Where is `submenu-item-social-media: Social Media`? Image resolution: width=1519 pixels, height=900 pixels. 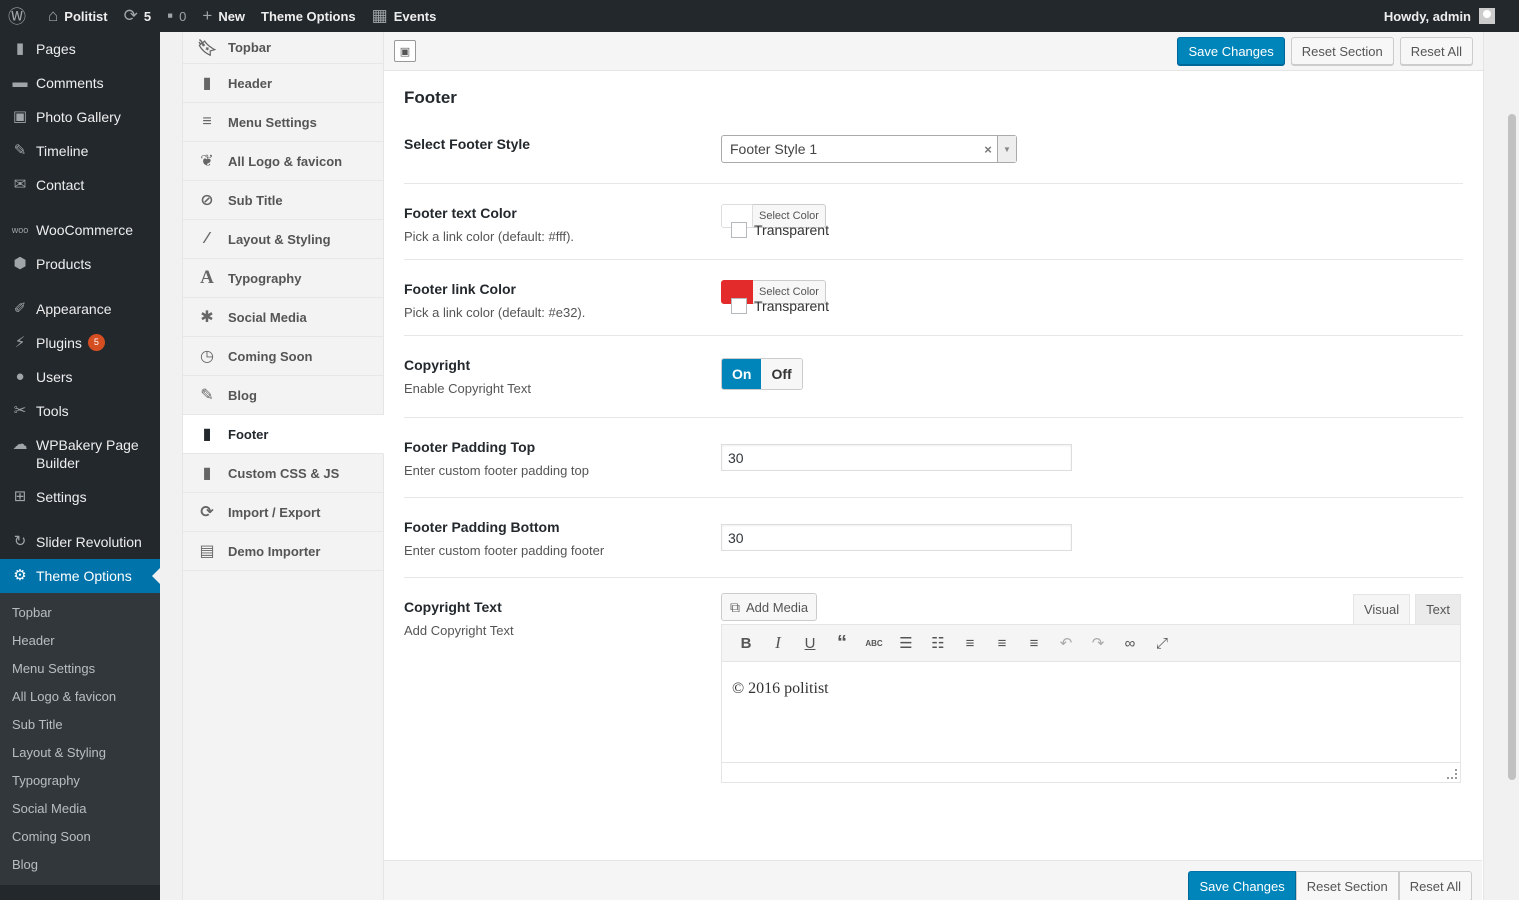 submenu-item-social-media: Social Media is located at coordinates (80, 809).